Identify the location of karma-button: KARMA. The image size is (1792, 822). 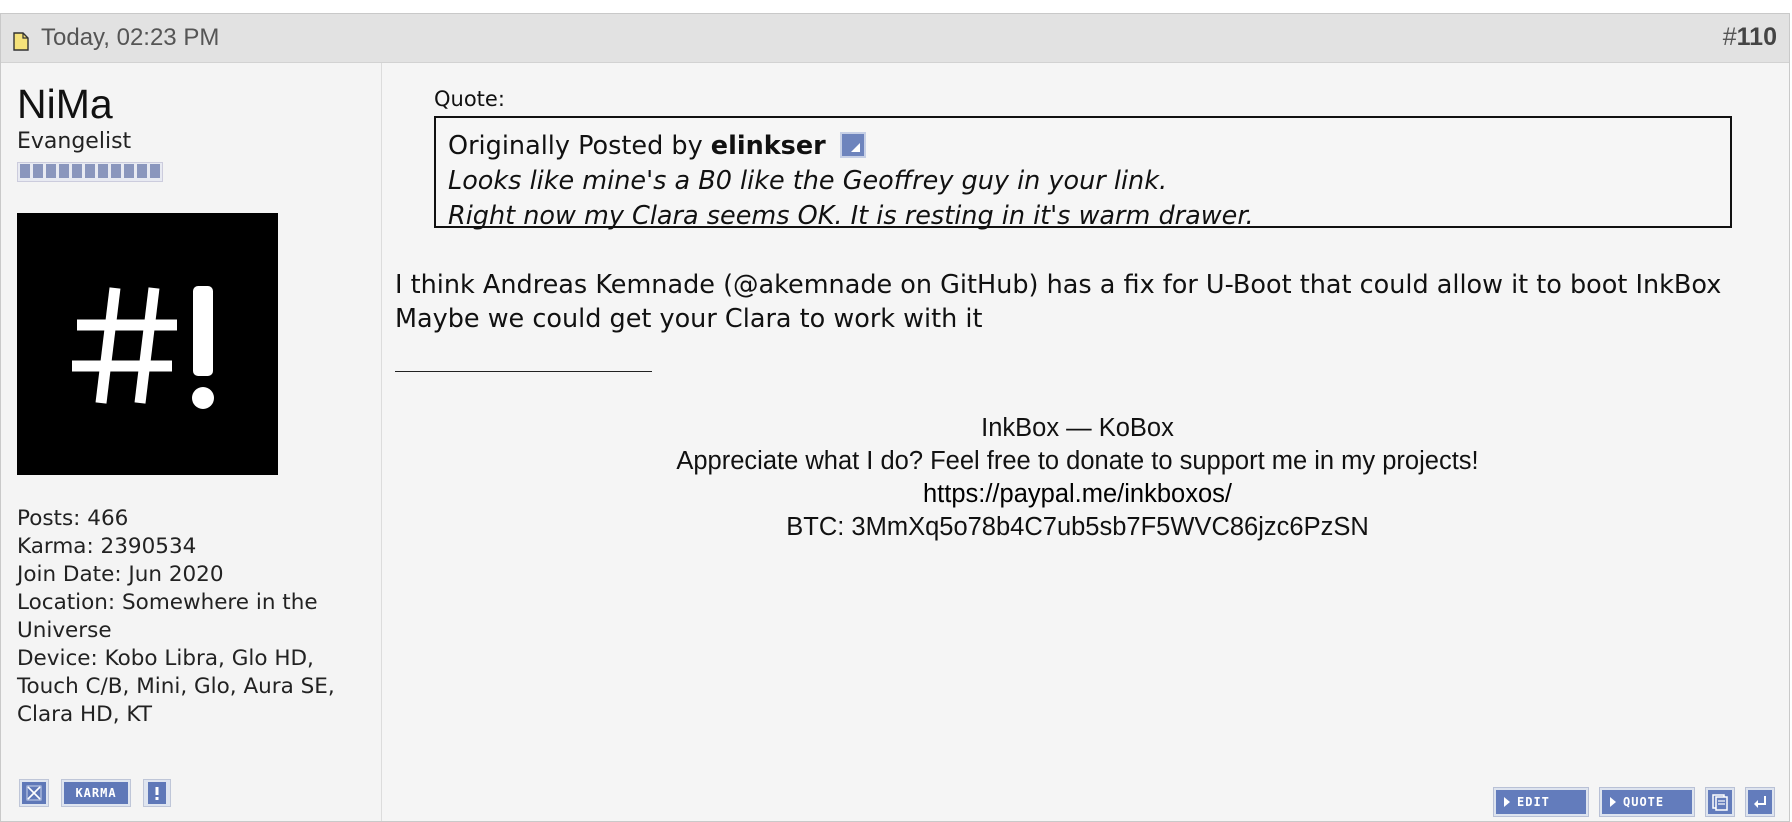
(96, 793).